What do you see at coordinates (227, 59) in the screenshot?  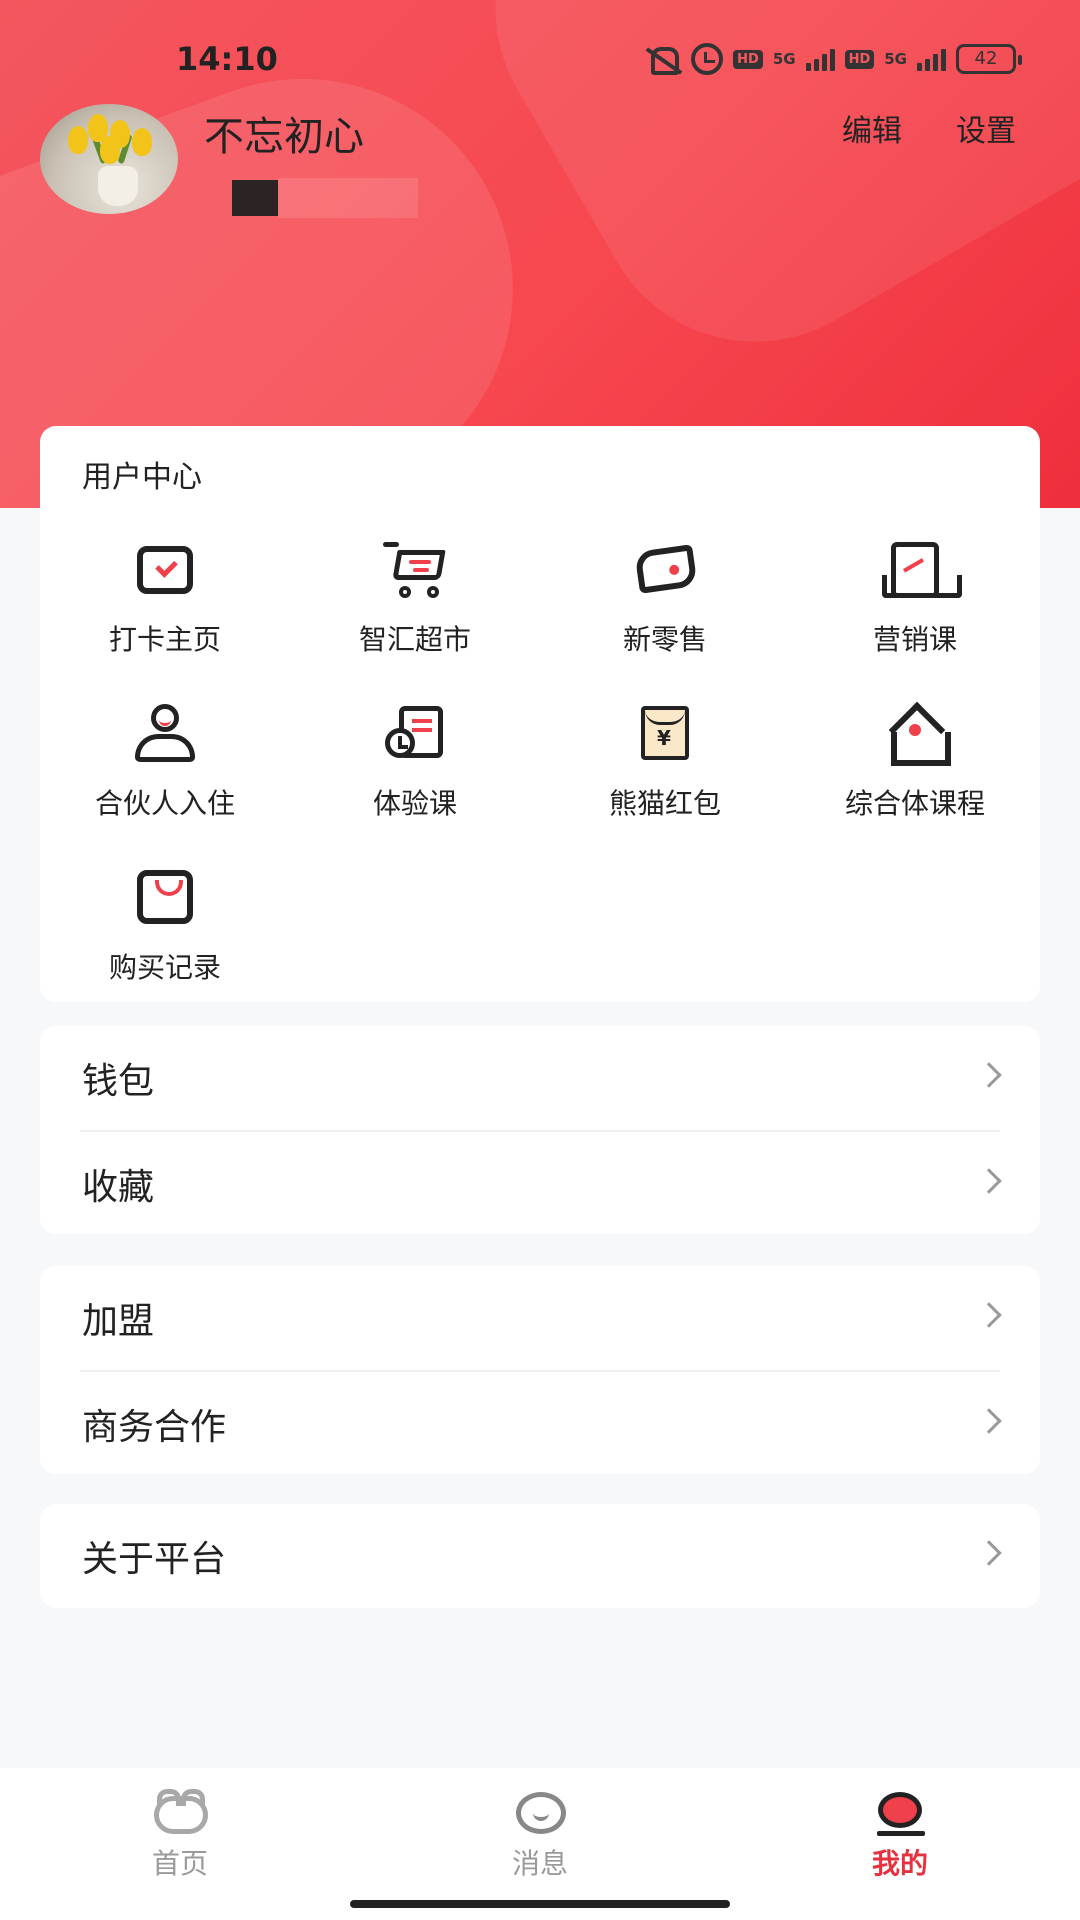 I see `status-time: 14:10` at bounding box center [227, 59].